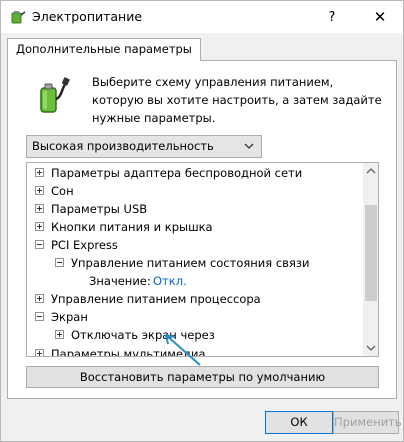 The image size is (404, 442). I want to click on help-button: ?, so click(332, 17).